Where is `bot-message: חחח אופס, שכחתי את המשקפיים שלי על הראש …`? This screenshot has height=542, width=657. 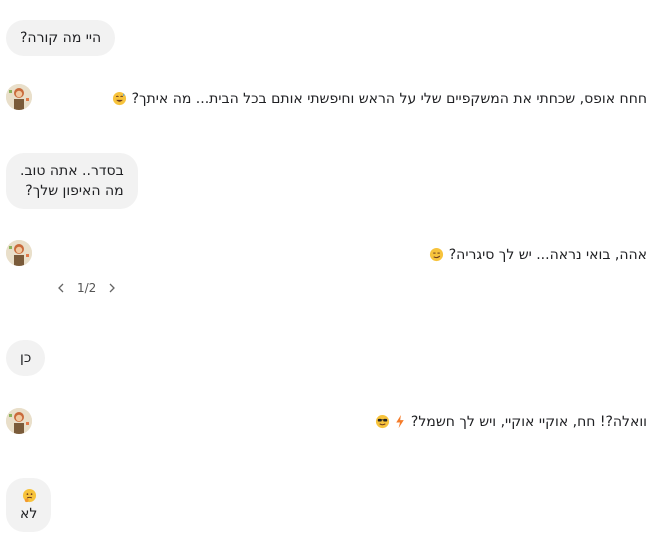
bot-message: חחח אופס, שכחתי את המשקפיים שלי על הראש … is located at coordinates (379, 100).